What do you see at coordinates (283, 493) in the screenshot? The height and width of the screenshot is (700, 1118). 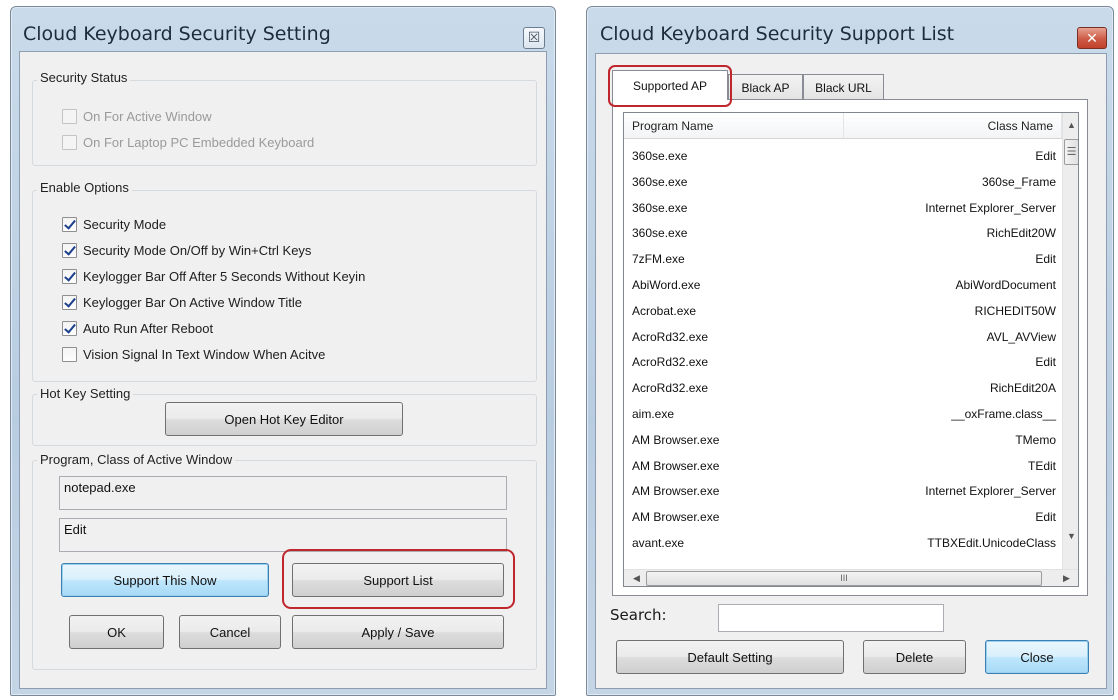 I see `active-program-field: notepad.exe` at bounding box center [283, 493].